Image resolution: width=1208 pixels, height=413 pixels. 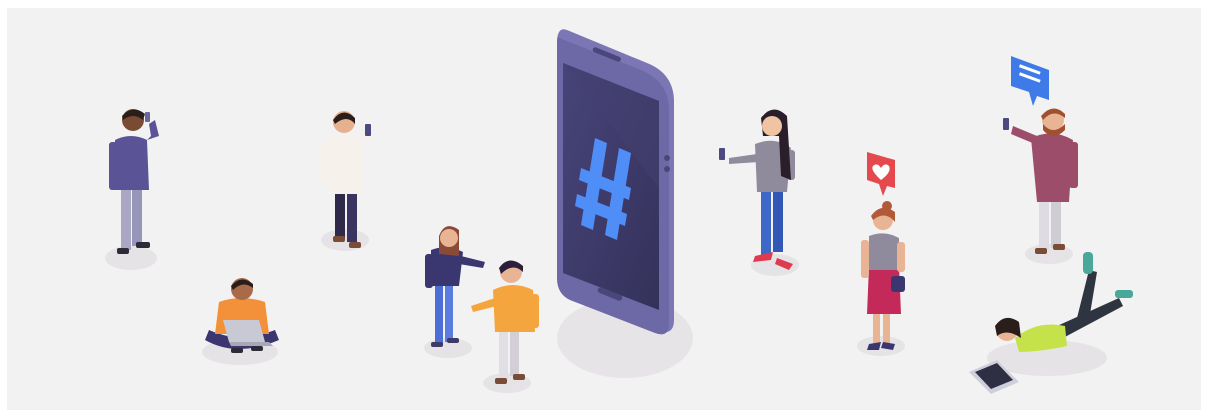 What do you see at coordinates (505, 322) in the screenshot?
I see `person-man-orange` at bounding box center [505, 322].